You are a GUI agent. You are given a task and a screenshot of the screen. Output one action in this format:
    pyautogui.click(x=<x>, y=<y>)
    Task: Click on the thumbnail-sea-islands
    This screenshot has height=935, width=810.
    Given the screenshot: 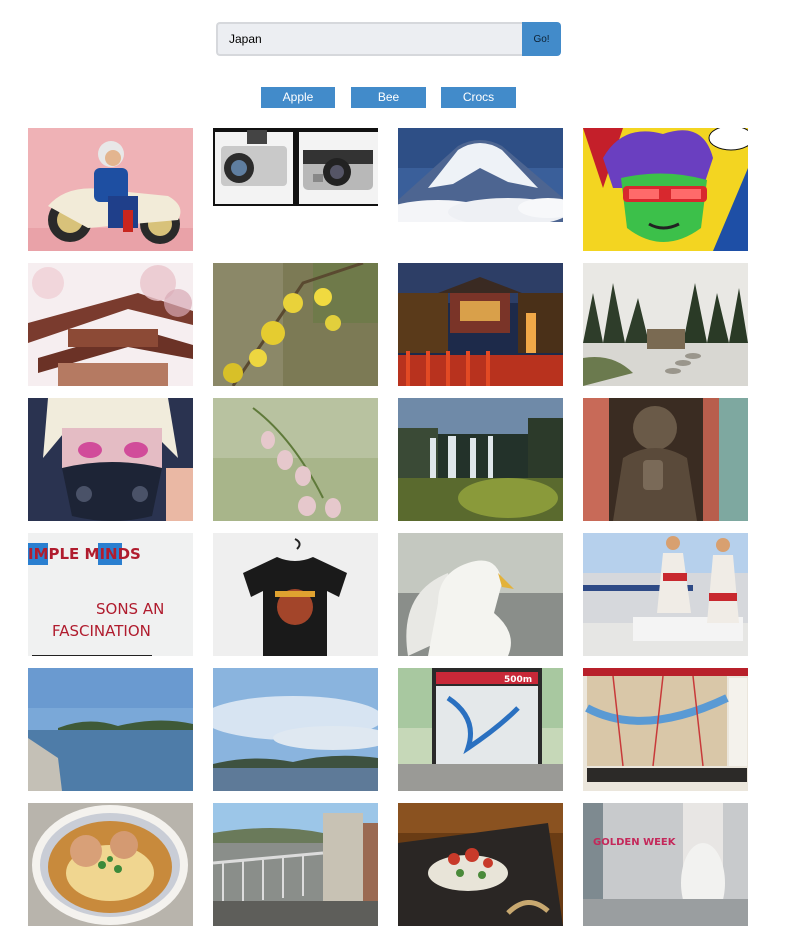 What is the action you would take?
    pyautogui.click(x=110, y=729)
    